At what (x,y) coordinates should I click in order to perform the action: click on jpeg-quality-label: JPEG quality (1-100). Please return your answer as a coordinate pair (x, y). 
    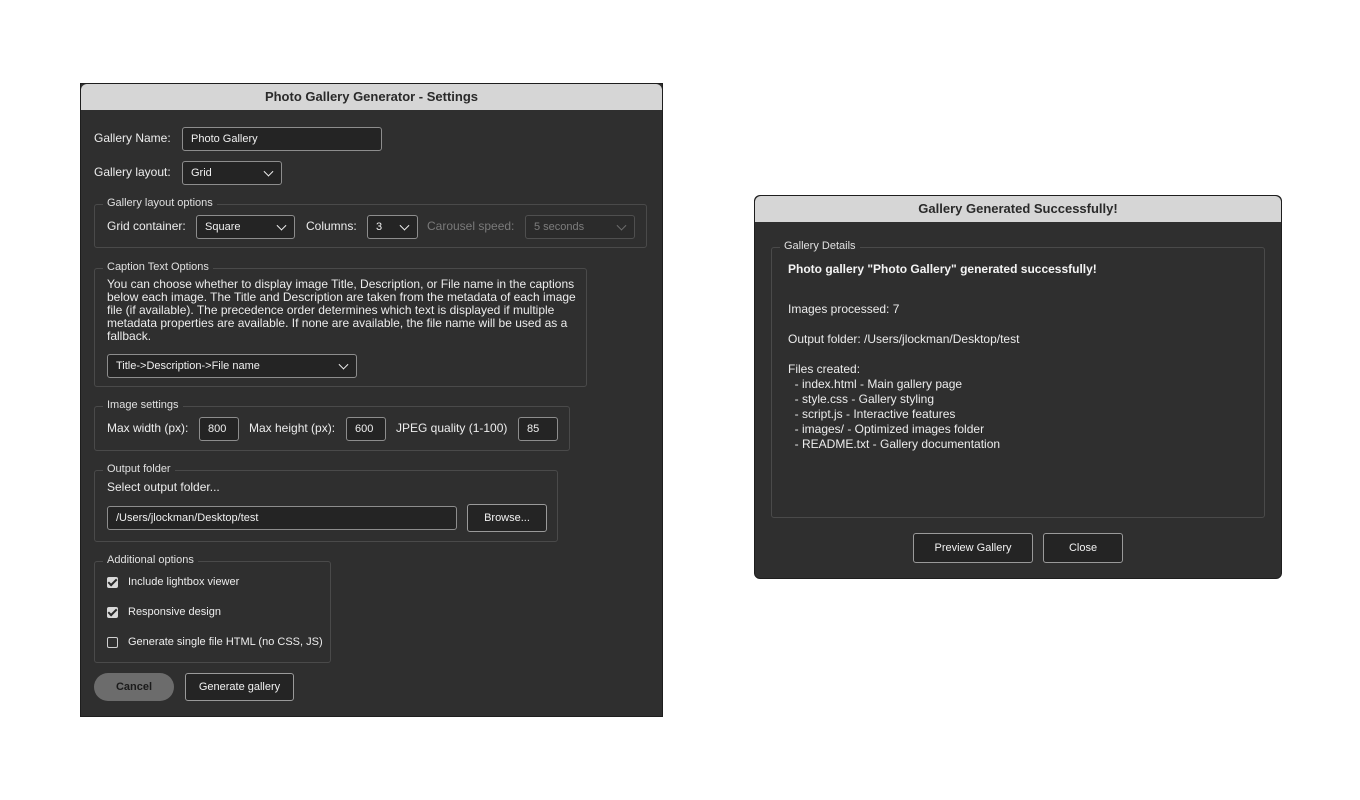
    Looking at the image, I should click on (452, 428).